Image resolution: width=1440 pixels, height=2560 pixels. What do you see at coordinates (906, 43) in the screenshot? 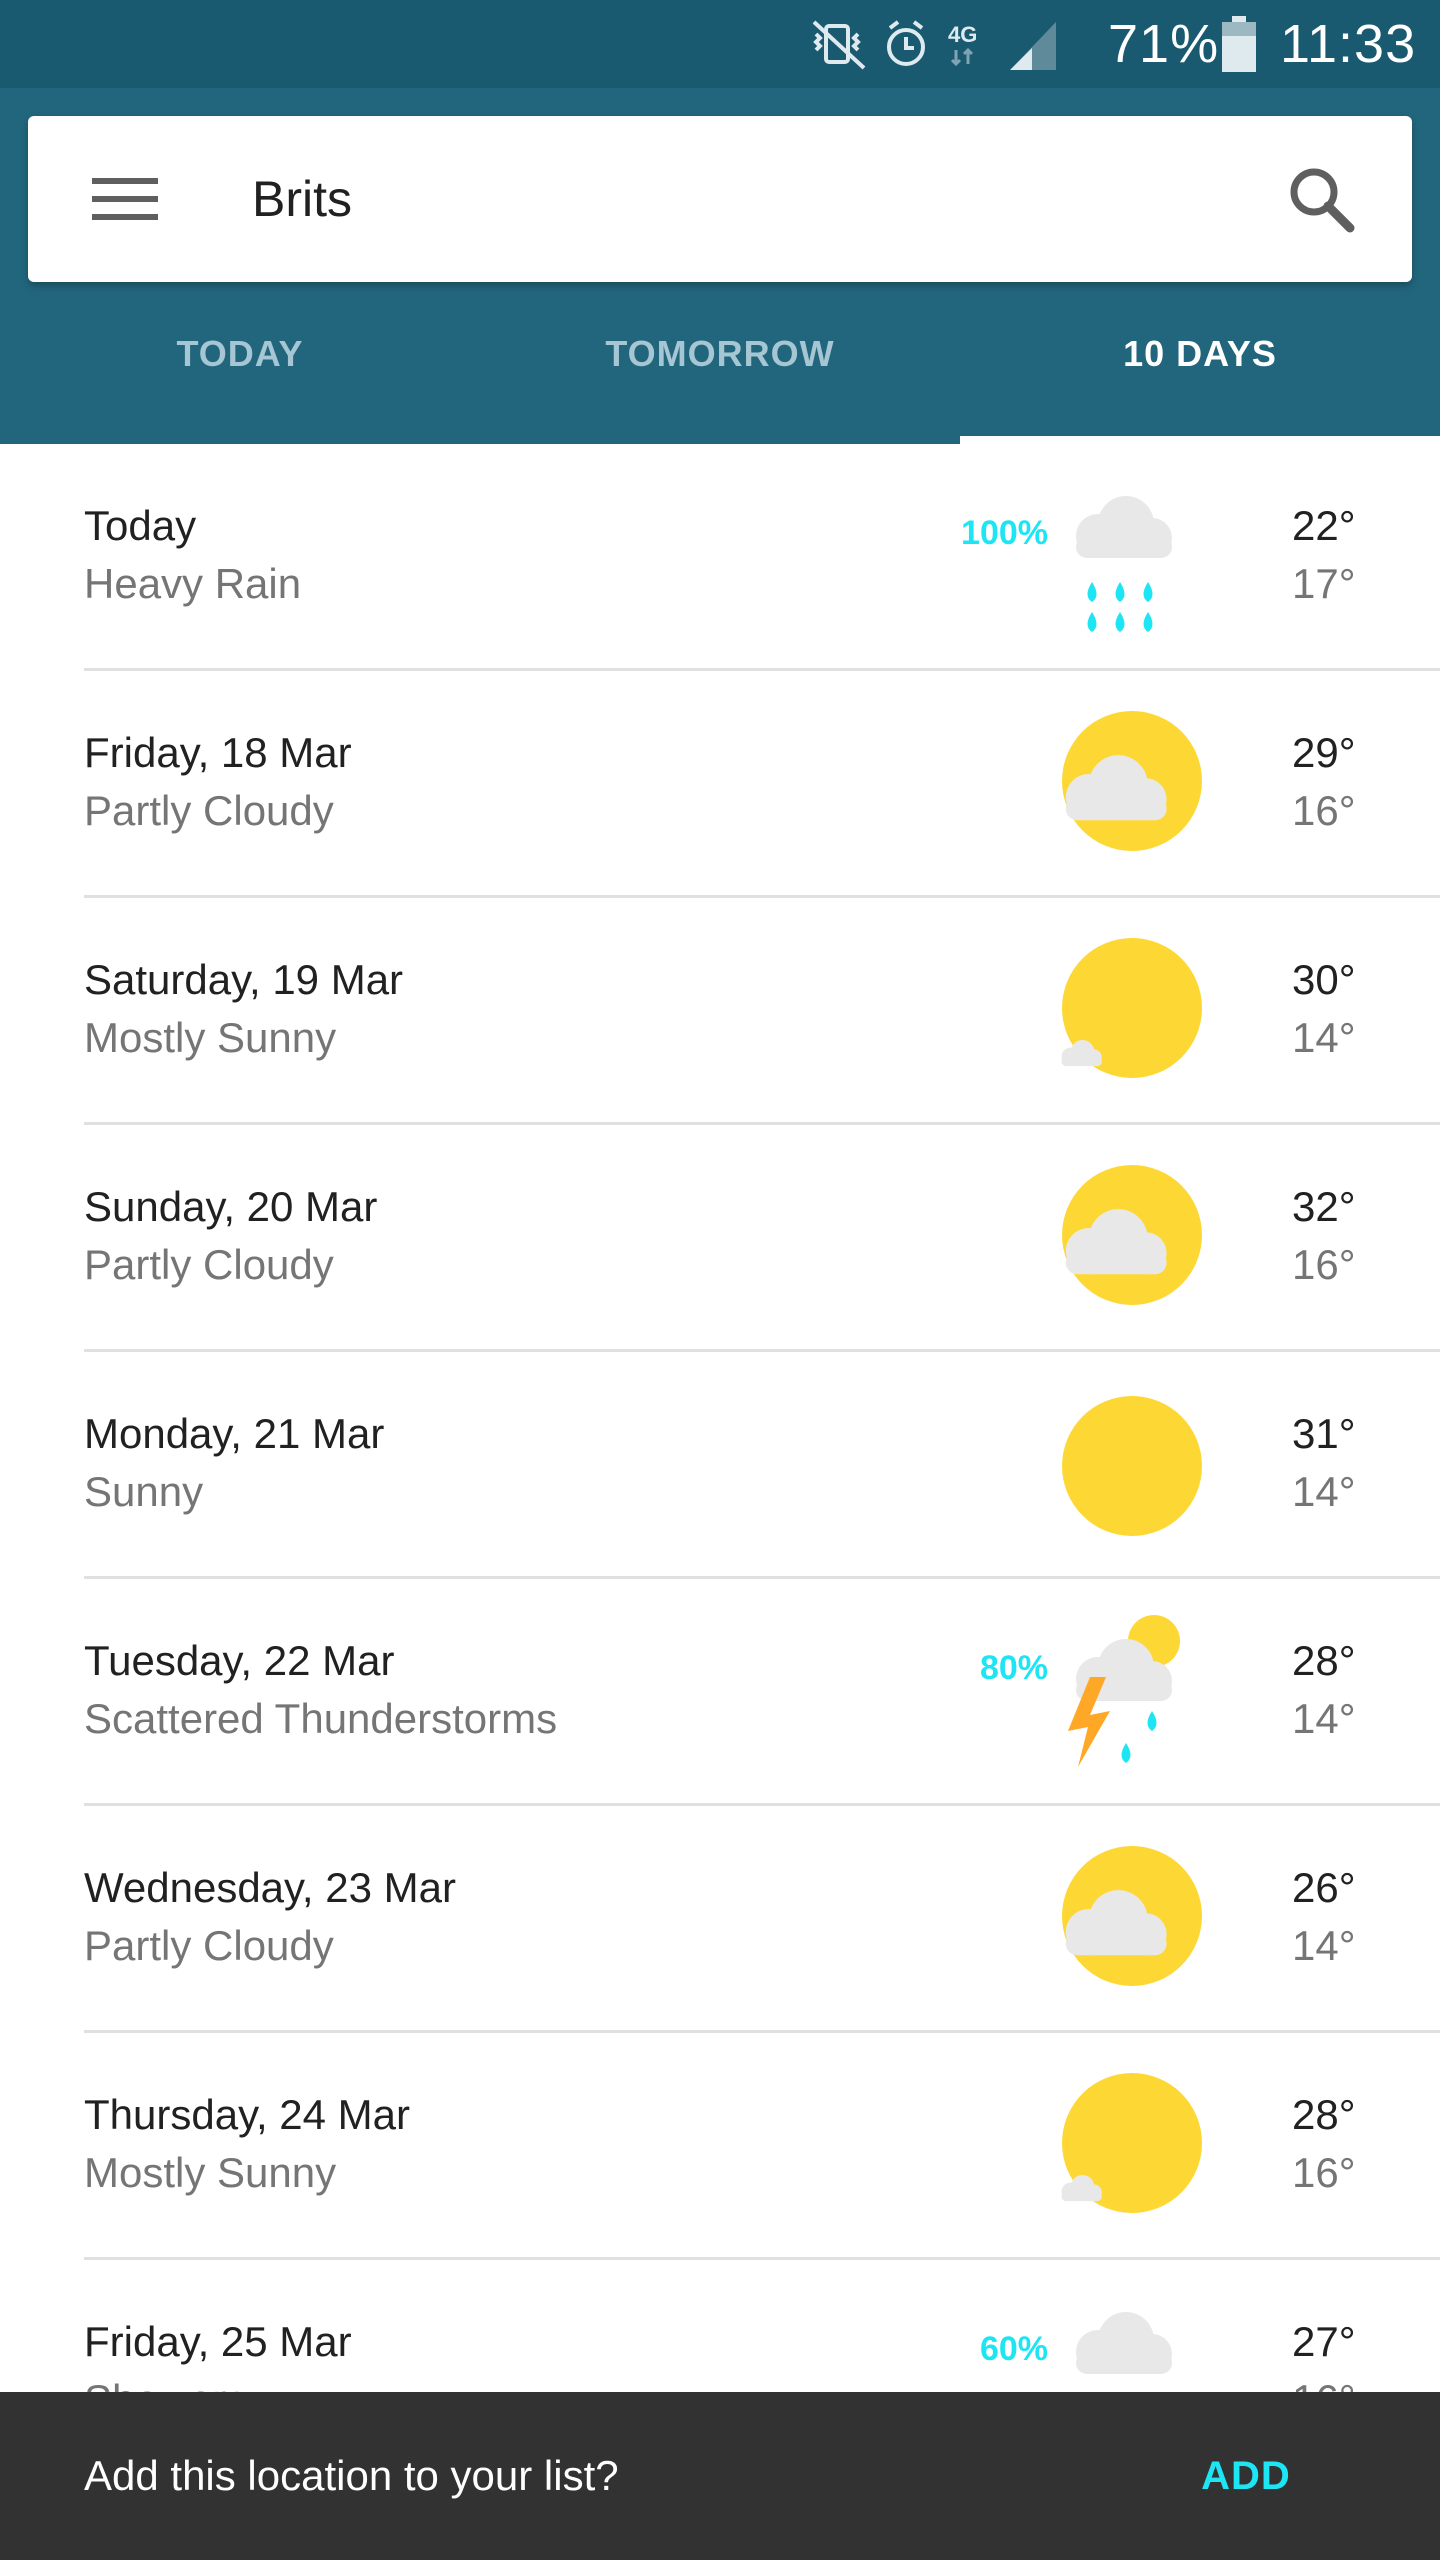
I see `alarm-icon` at bounding box center [906, 43].